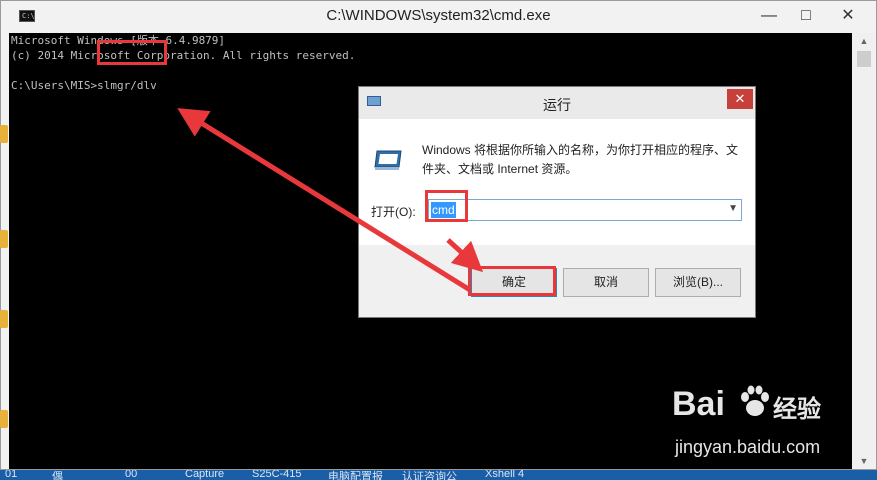  I want to click on run-titlebar: 运行 ✕, so click(557, 103).